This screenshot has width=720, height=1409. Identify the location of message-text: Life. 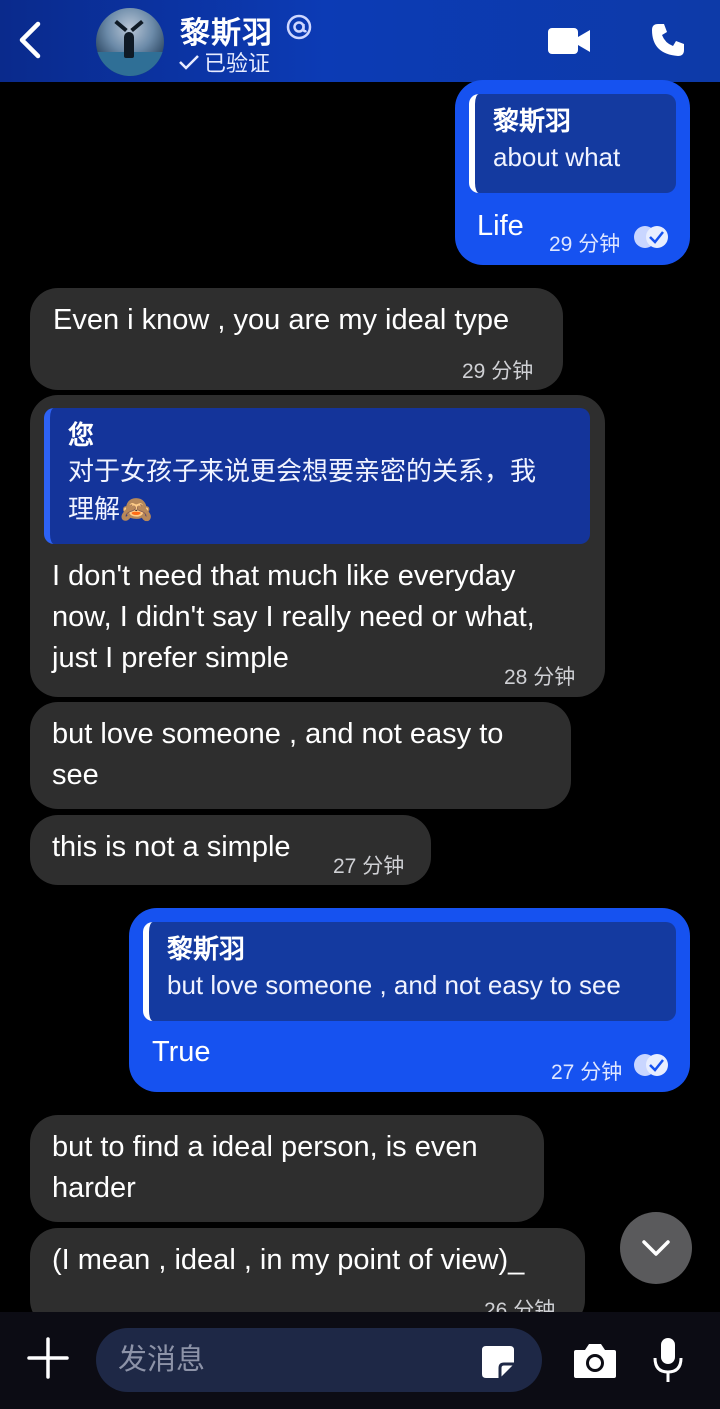
(500, 226).